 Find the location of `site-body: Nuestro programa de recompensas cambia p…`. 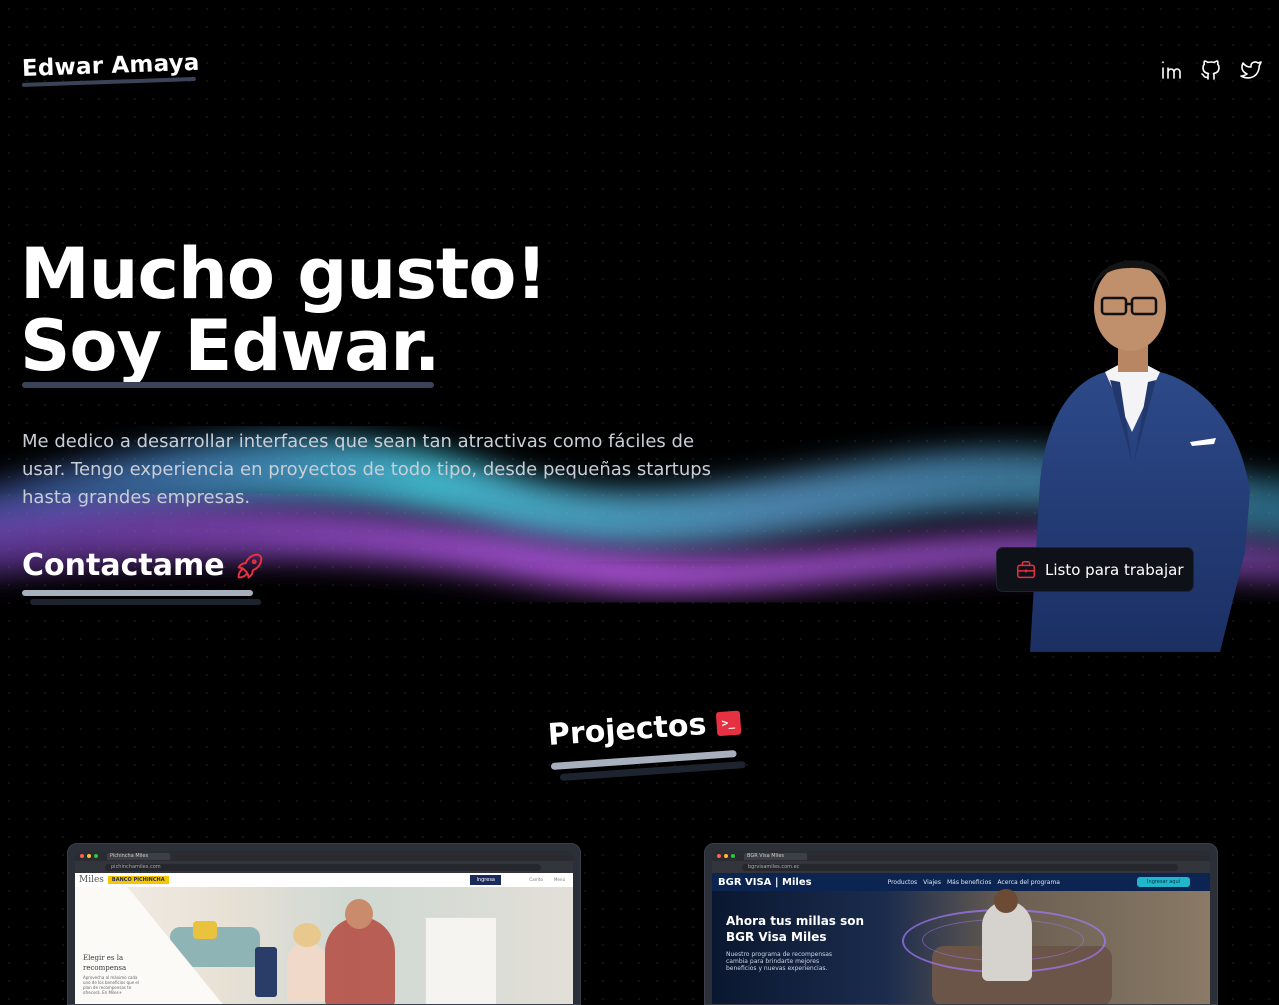

site-body: Nuestro programa de recompensas cambia p… is located at coordinates (779, 961).